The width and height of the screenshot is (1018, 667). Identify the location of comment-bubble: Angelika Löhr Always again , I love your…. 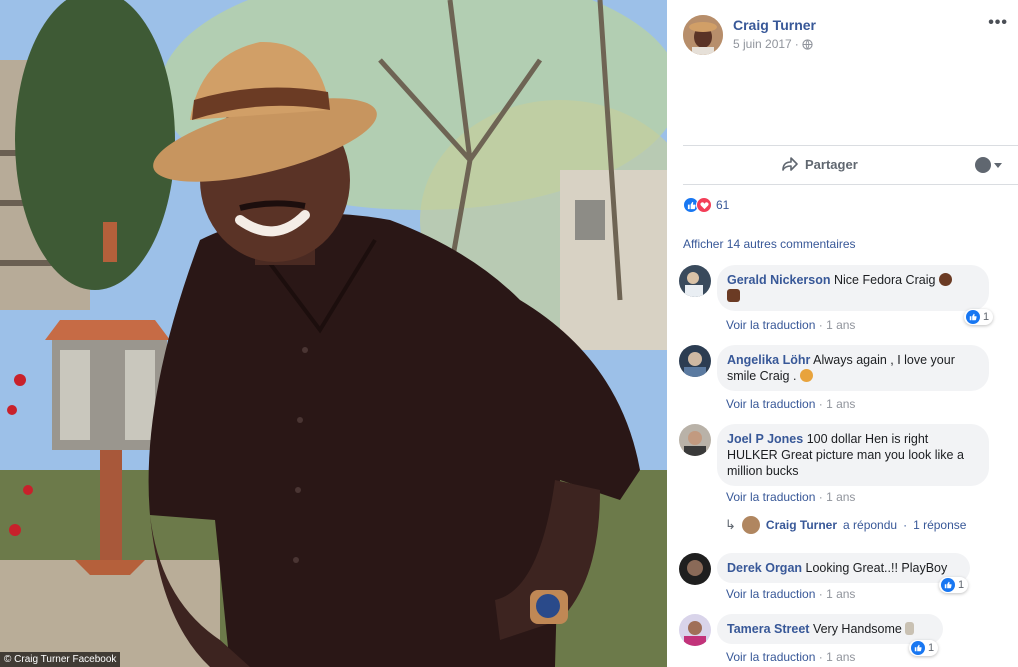
(853, 368).